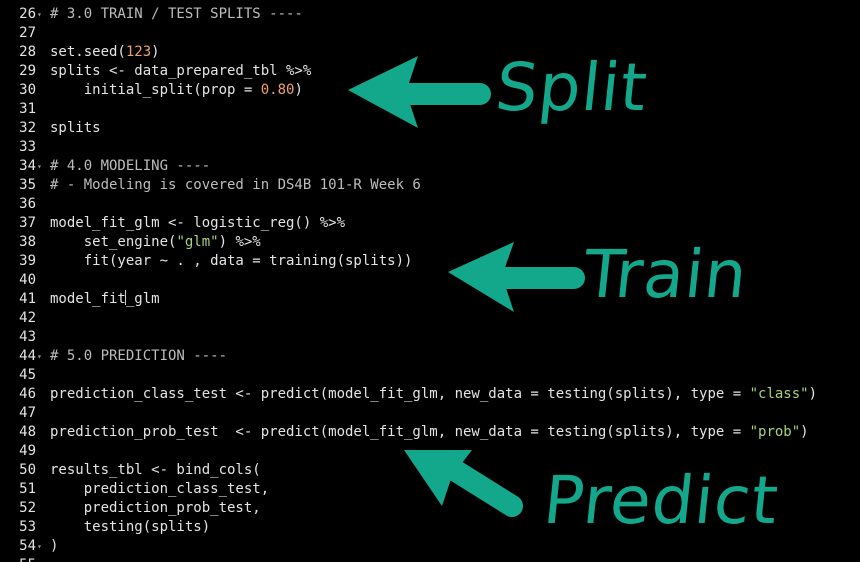 The height and width of the screenshot is (562, 860). I want to click on code-text: # 5.0 PREDICTION ----, so click(138, 356).